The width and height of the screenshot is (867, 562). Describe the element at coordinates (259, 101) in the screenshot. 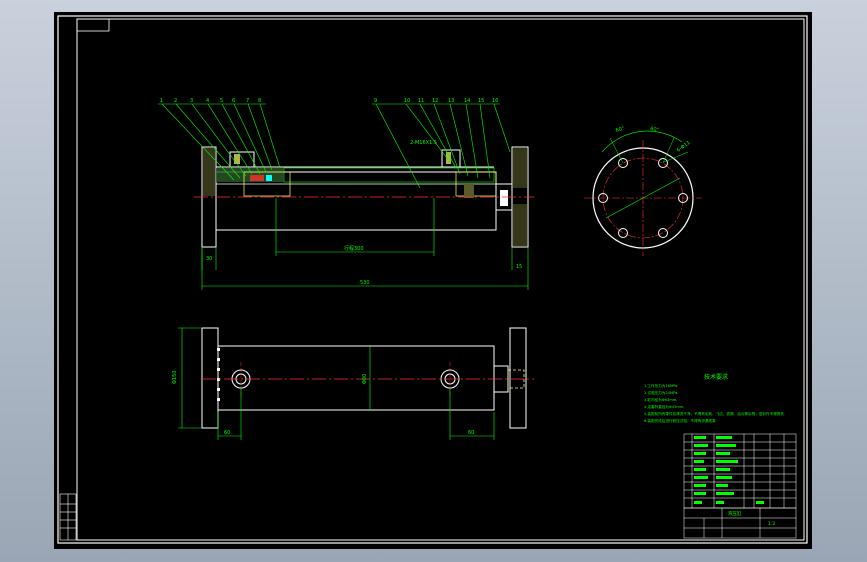

I see `balloon-8: 8` at that location.